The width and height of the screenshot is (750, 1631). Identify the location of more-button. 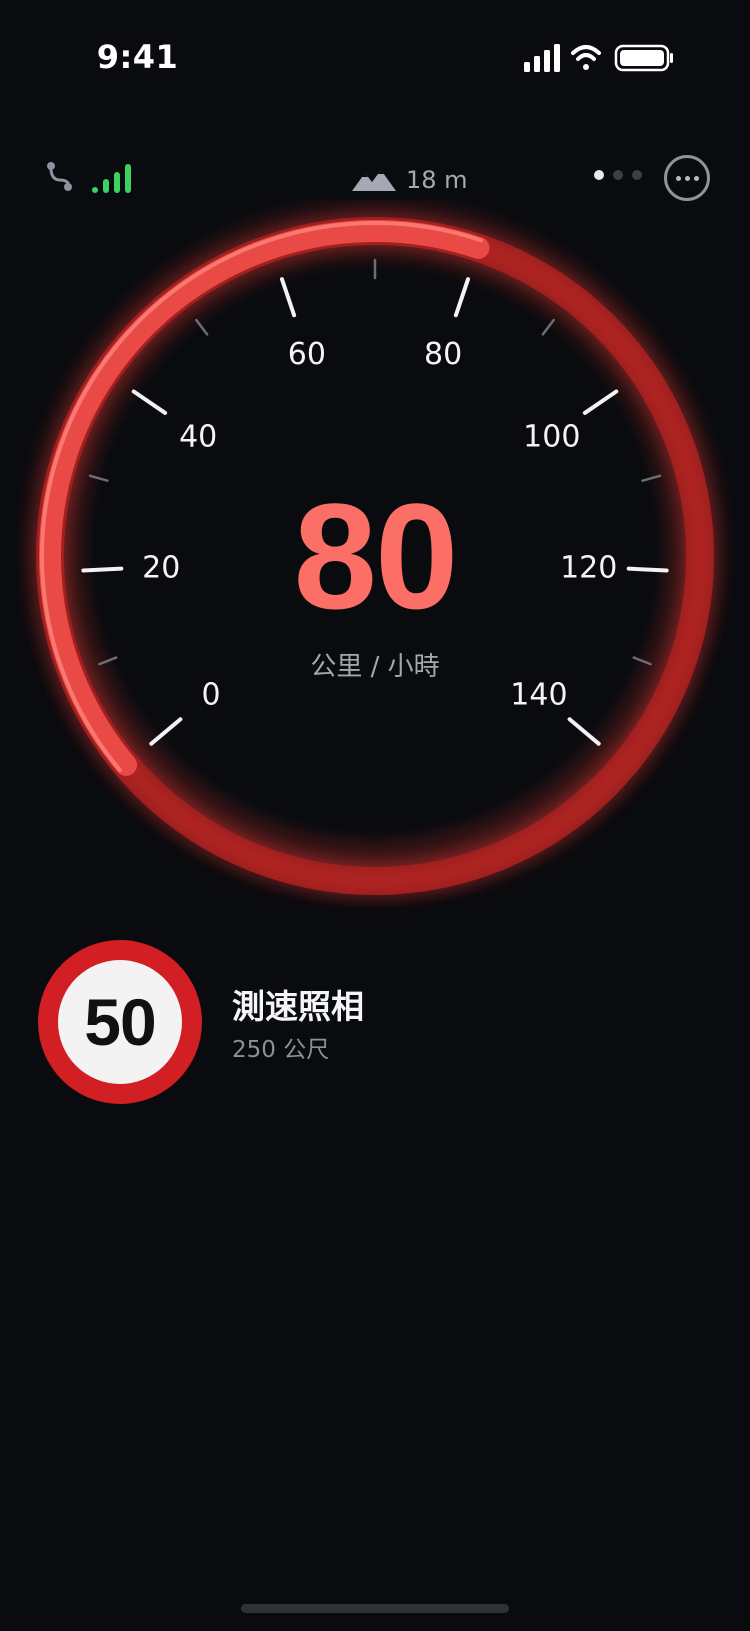
(687, 178).